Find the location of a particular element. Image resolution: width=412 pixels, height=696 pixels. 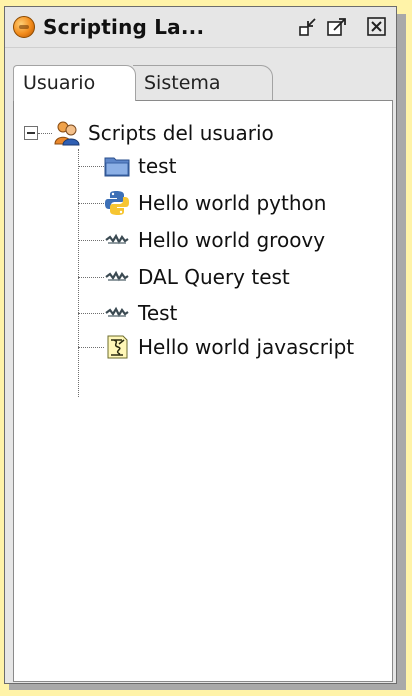

tree-item-test-script: Test is located at coordinates (140, 313).